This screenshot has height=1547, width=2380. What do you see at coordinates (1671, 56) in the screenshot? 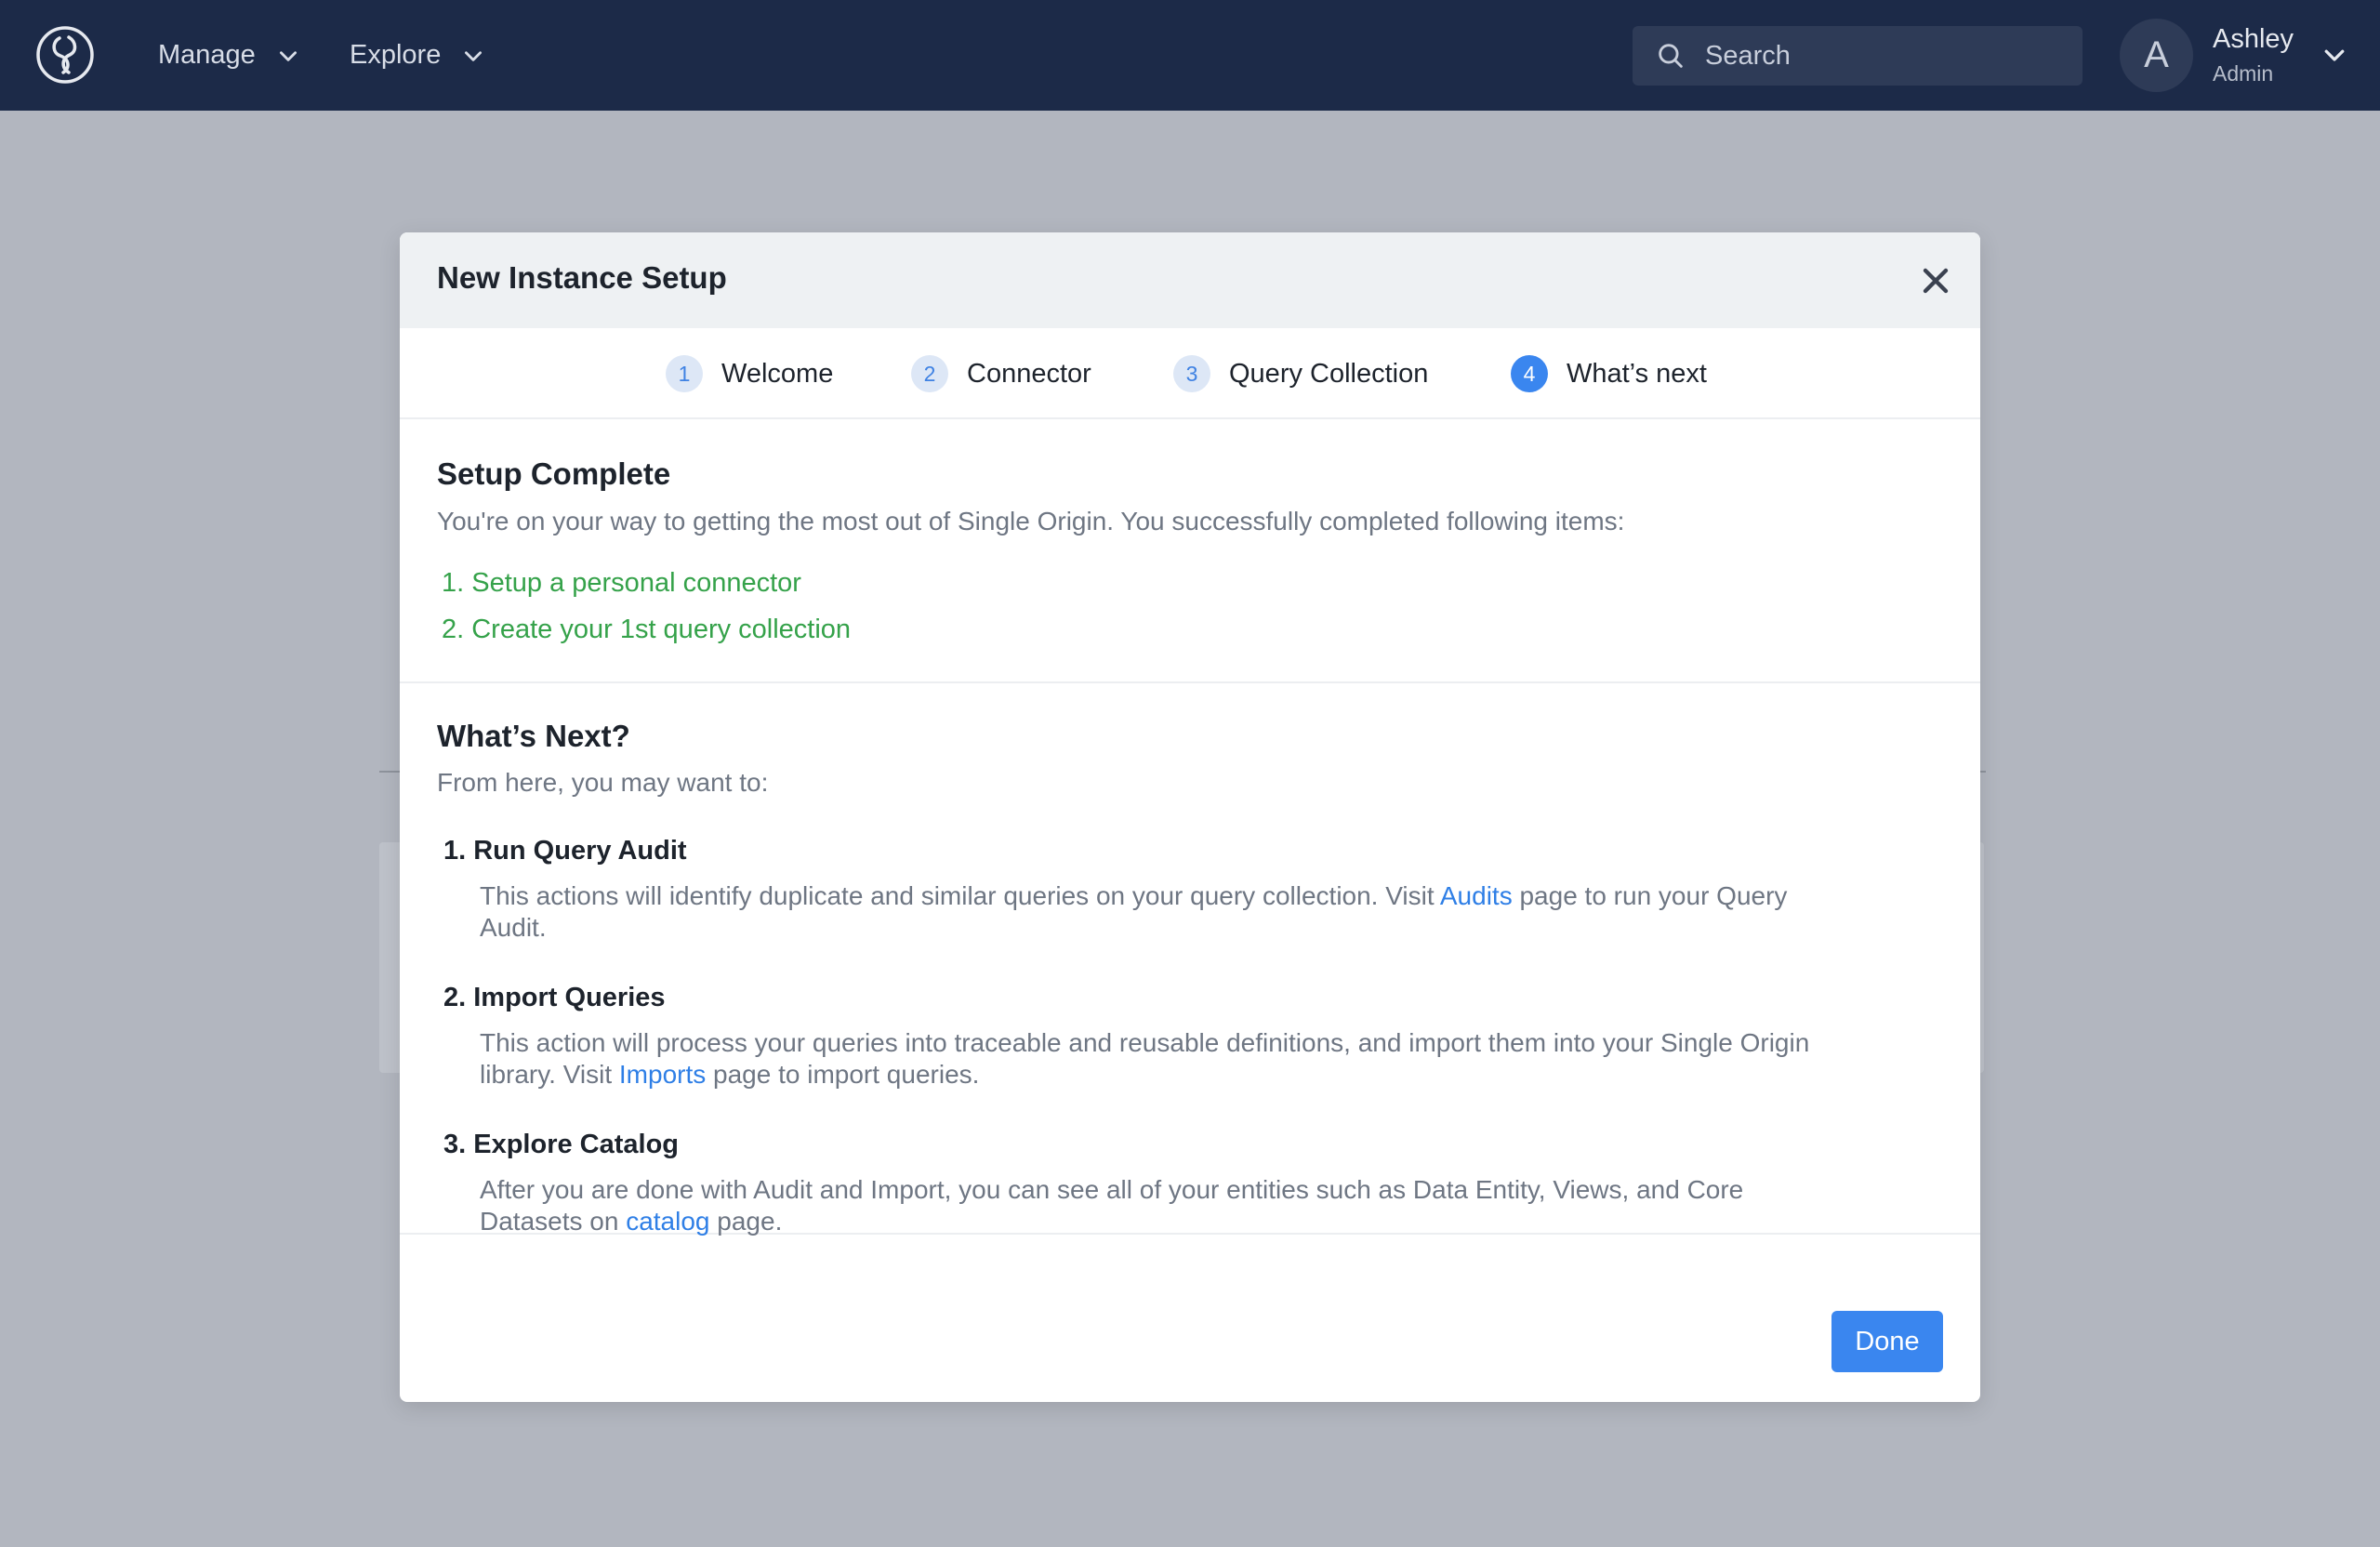
I see `search-icon` at bounding box center [1671, 56].